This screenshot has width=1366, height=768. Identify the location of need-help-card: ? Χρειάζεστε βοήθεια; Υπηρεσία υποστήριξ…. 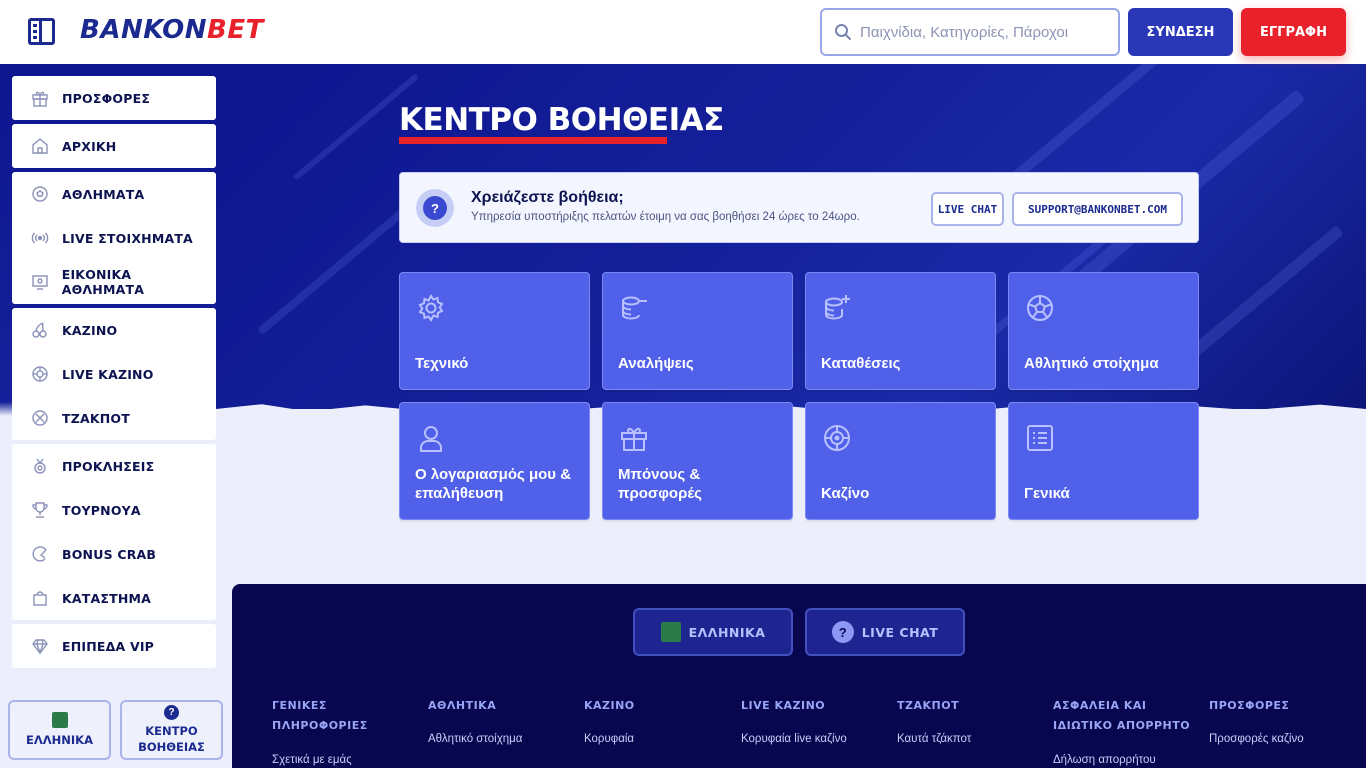
(799, 207).